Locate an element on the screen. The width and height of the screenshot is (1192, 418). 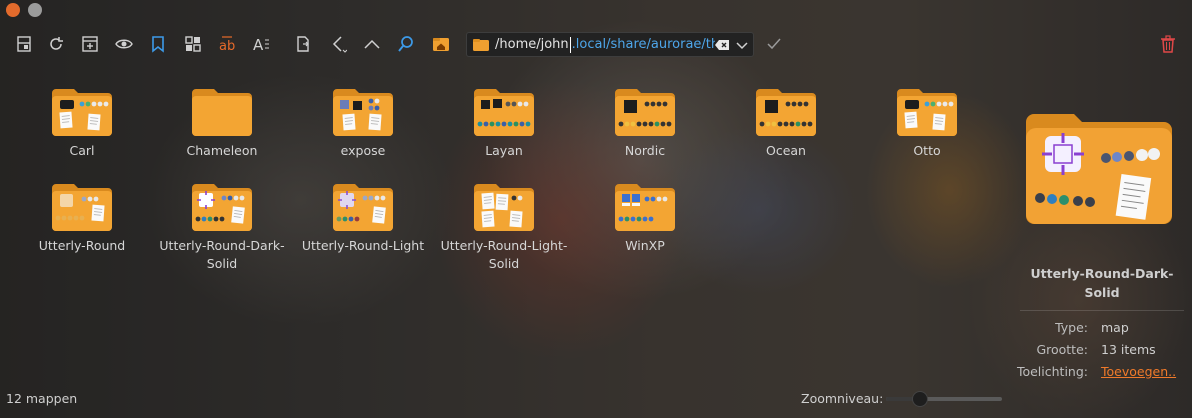
window-close-button is located at coordinates (13, 10).